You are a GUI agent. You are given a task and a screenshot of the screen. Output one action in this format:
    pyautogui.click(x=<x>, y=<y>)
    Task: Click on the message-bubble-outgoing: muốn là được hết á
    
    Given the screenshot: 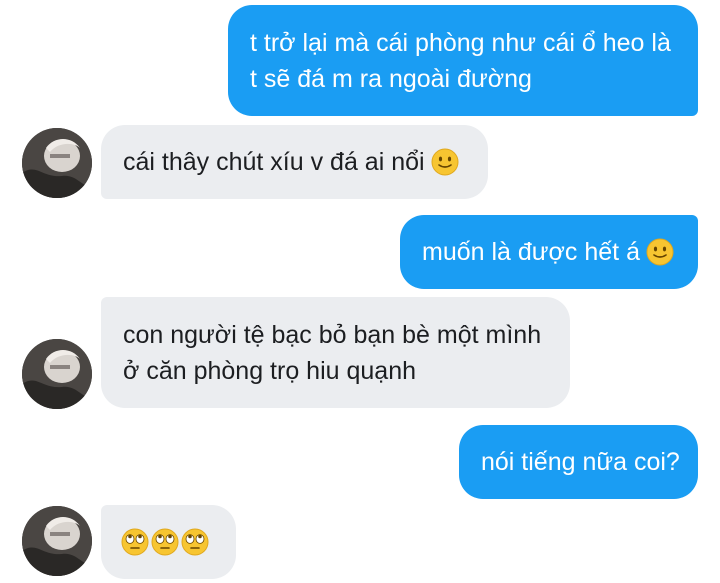 What is the action you would take?
    pyautogui.click(x=549, y=252)
    